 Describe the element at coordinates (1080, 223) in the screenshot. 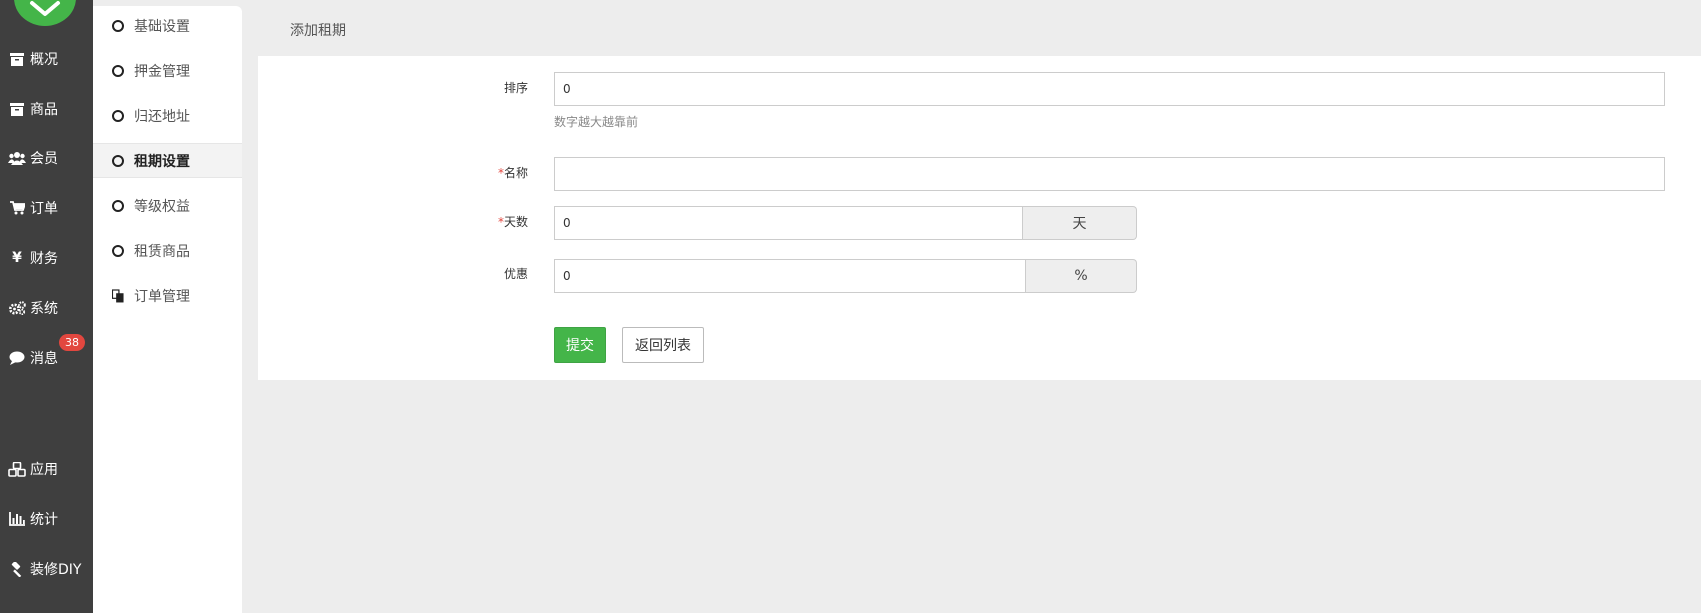

I see `days-unit-addon: 天` at that location.